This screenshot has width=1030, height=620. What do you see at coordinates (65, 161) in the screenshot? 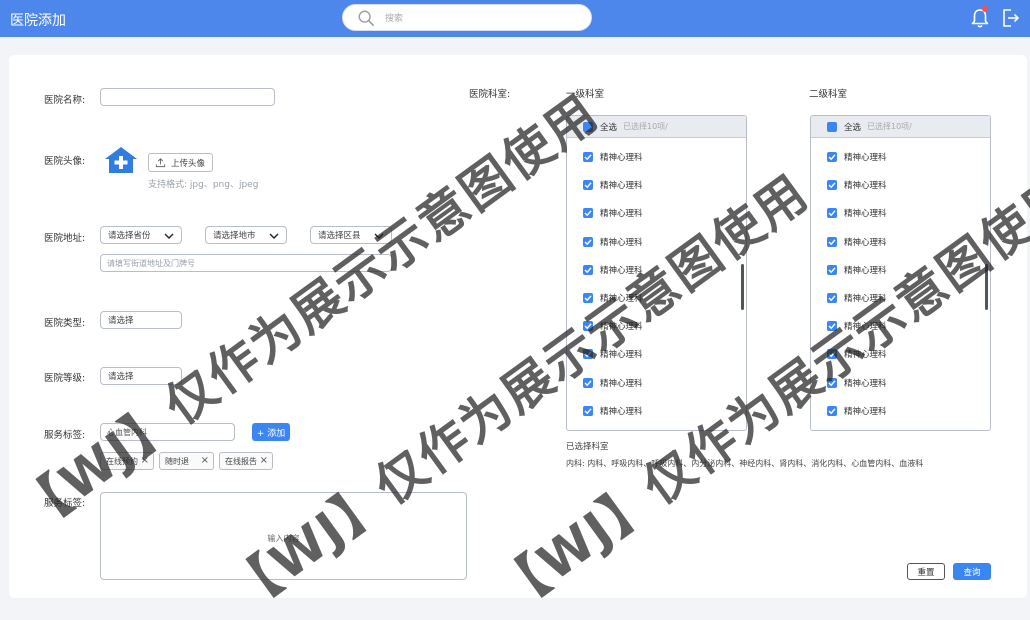
I see `hospital-avatar-label: 医院头像:` at bounding box center [65, 161].